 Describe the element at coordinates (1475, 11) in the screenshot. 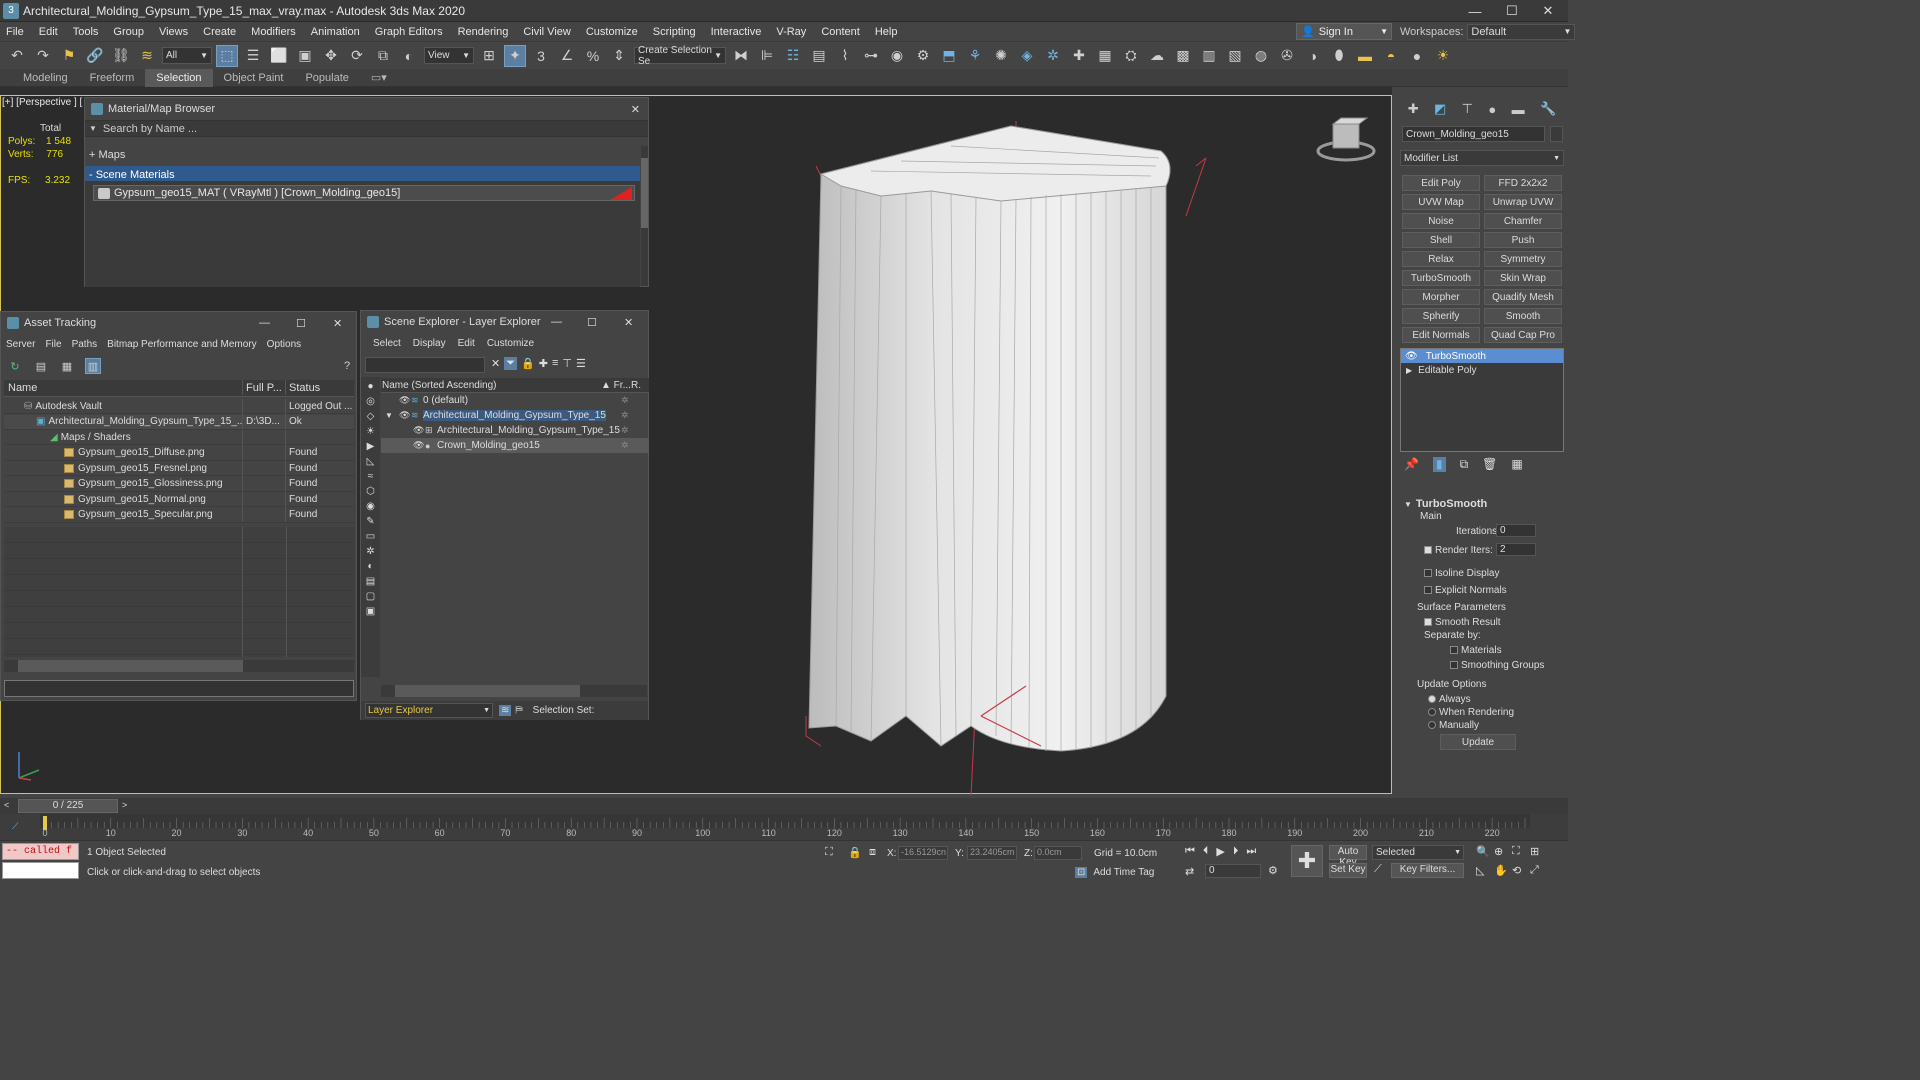

I see `minimize-button: —` at that location.